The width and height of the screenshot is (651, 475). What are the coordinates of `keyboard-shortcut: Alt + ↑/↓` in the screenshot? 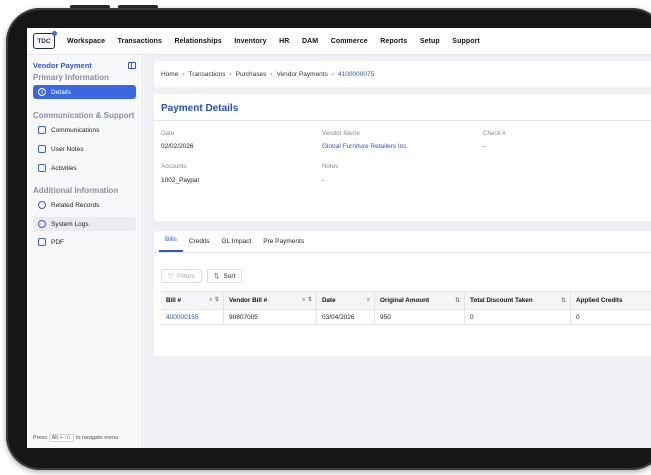 It's located at (61, 438).